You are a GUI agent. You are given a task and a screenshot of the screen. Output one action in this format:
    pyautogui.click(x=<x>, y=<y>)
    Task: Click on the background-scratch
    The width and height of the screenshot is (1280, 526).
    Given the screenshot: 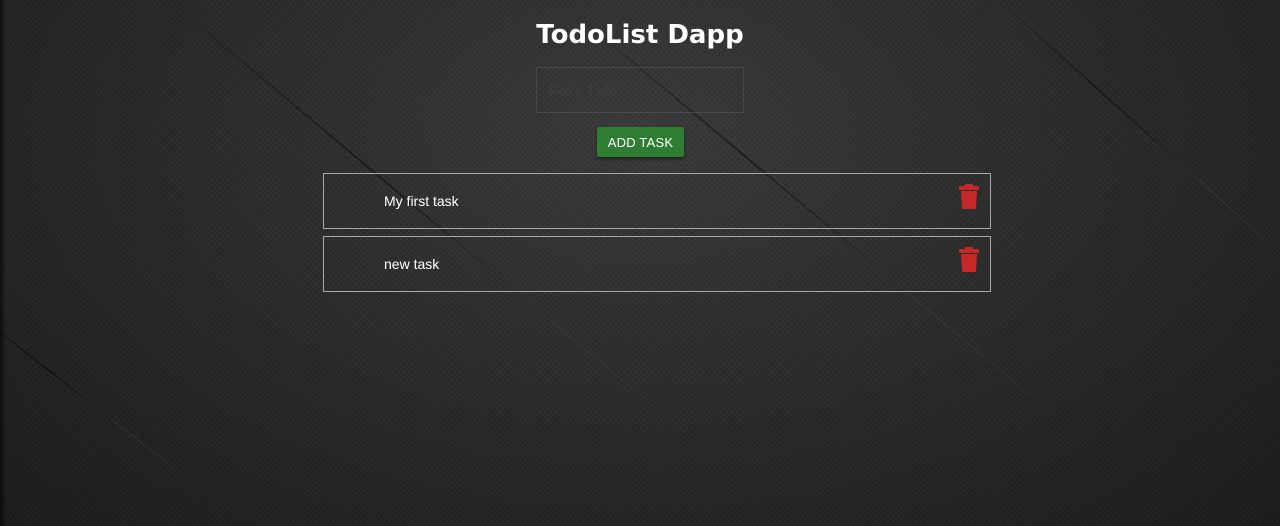 What is the action you would take?
    pyautogui.click(x=106, y=399)
    